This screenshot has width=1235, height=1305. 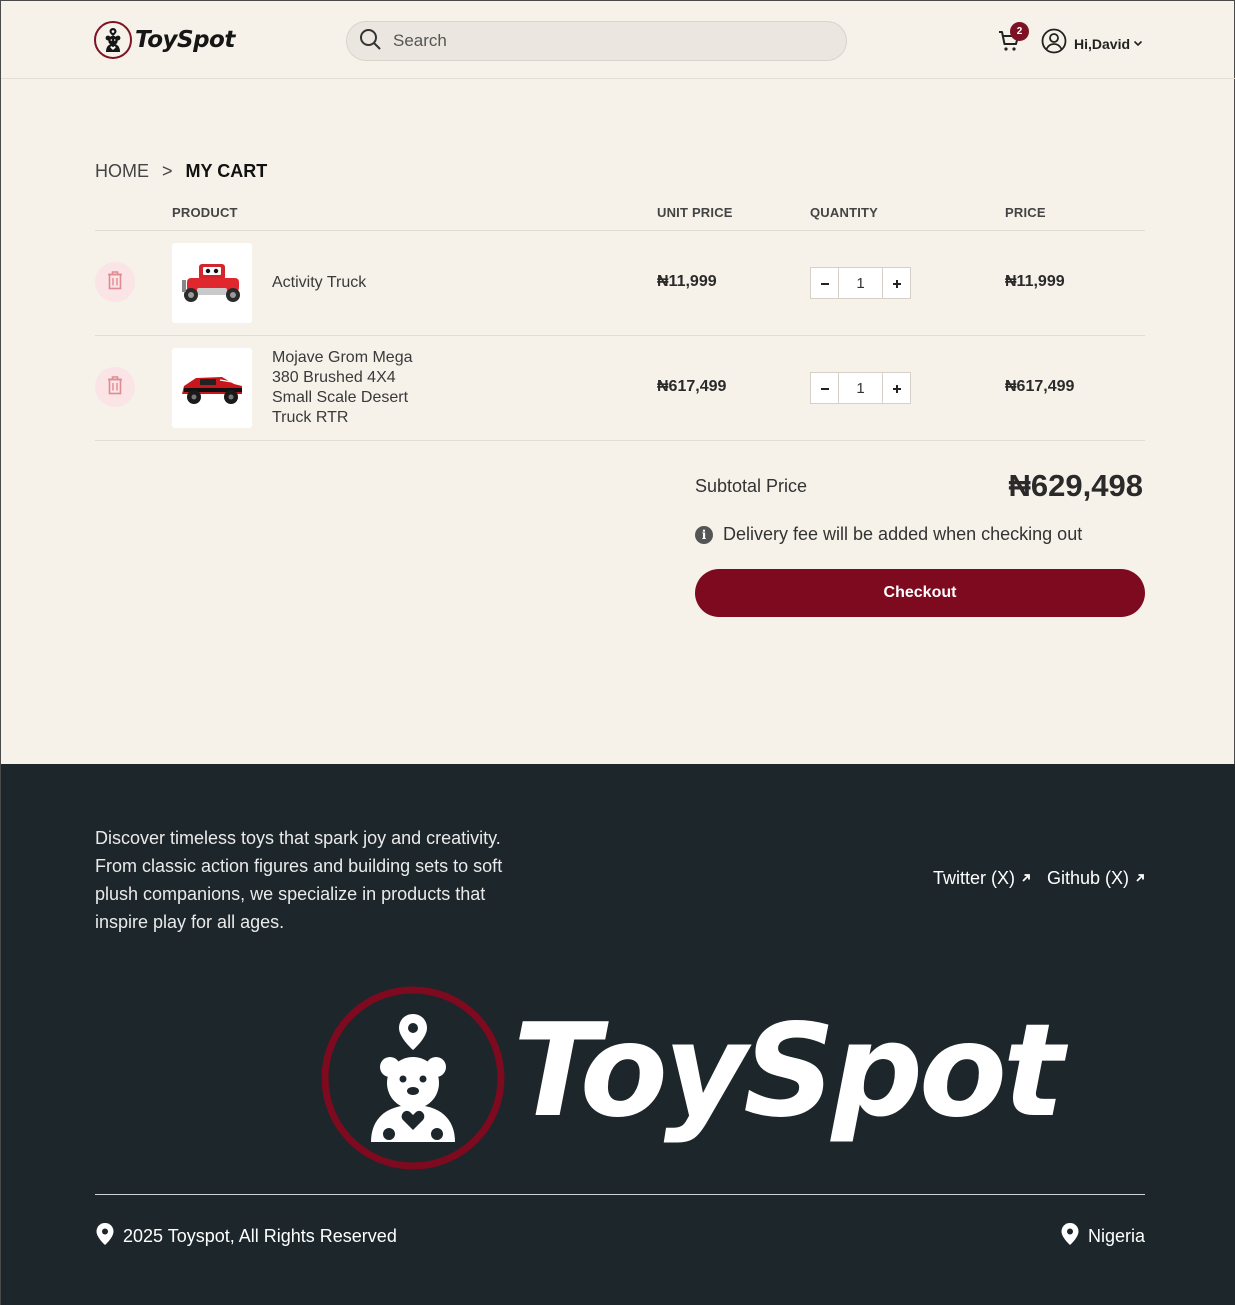 What do you see at coordinates (920, 593) in the screenshot?
I see `checkout-button: Checkout` at bounding box center [920, 593].